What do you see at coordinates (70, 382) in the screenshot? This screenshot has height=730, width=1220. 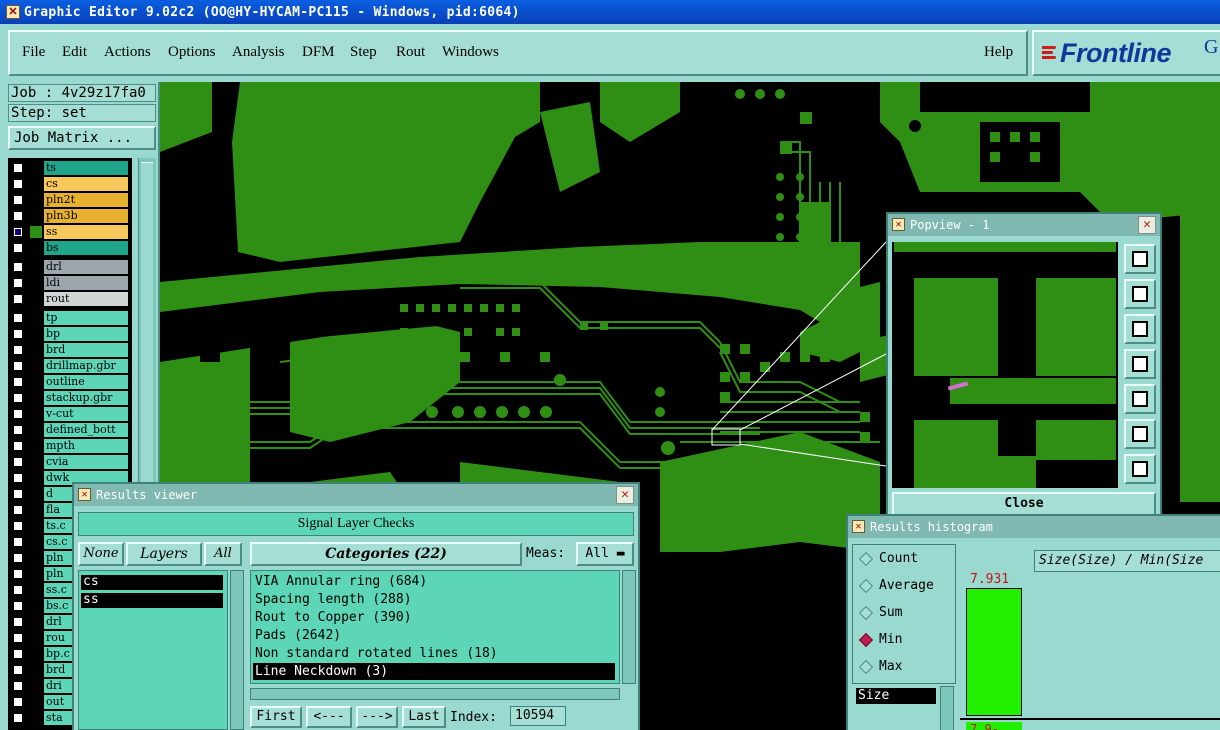 I see `layer-row-outline: outline` at bounding box center [70, 382].